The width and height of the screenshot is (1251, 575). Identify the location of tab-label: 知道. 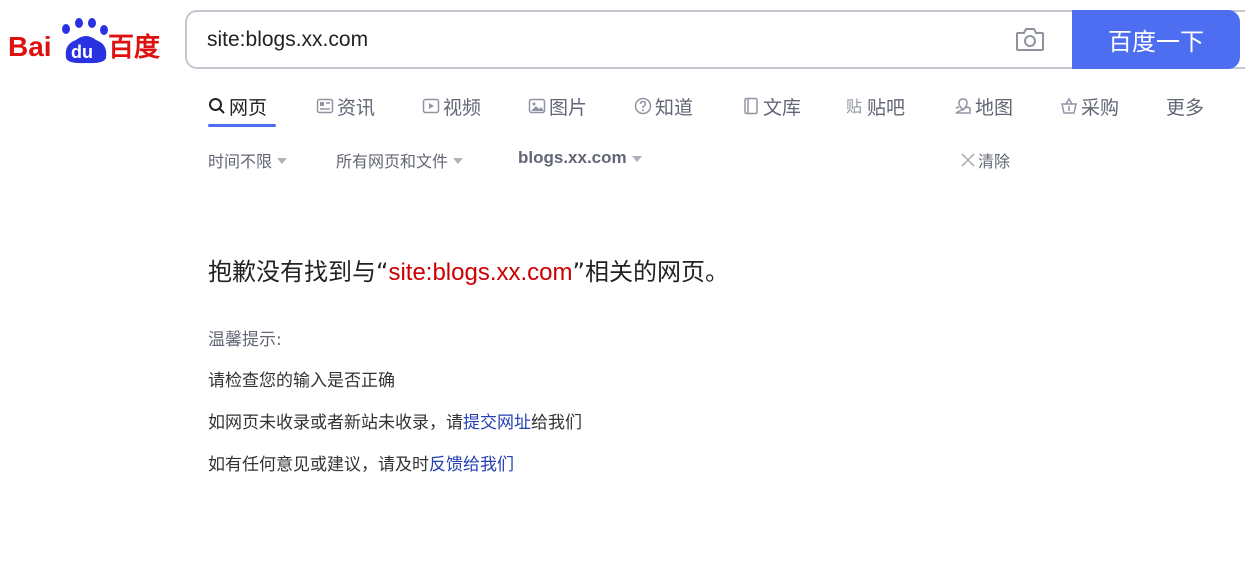
(674, 107).